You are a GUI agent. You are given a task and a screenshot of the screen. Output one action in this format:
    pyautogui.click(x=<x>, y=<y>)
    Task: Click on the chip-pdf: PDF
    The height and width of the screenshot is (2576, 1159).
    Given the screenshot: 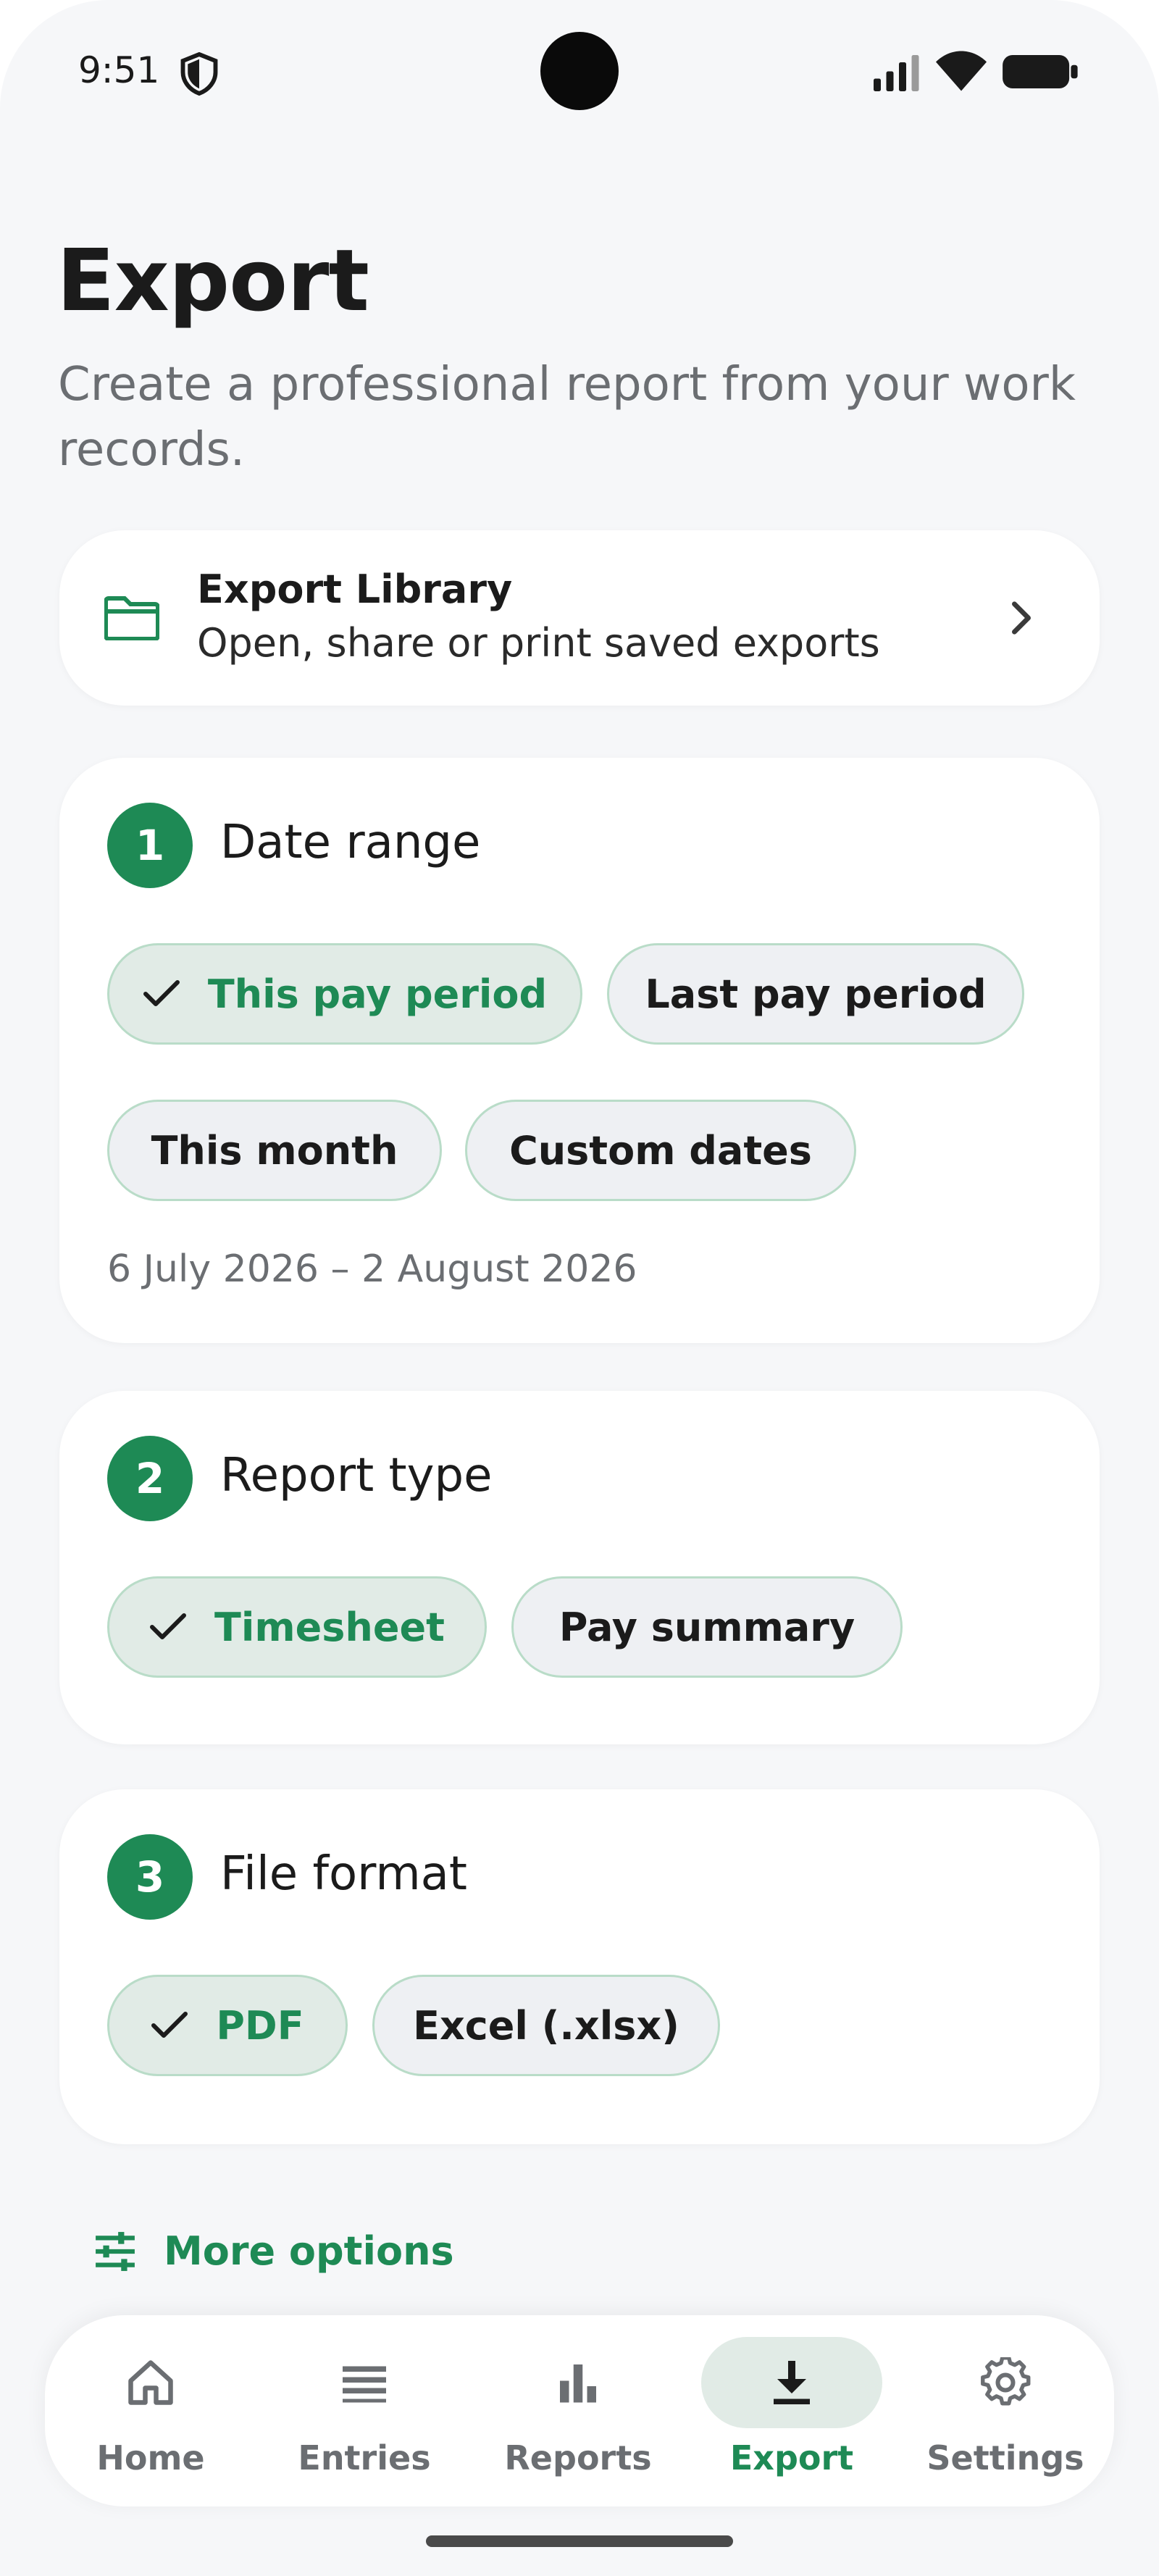 What is the action you would take?
    pyautogui.click(x=227, y=2025)
    